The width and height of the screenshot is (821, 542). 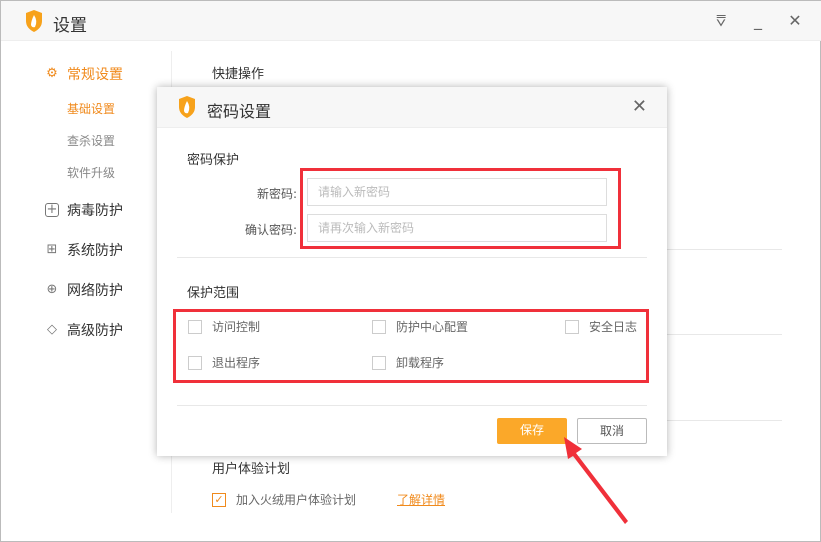 I want to click on sidebar-item-label: 网络防护, so click(x=95, y=291).